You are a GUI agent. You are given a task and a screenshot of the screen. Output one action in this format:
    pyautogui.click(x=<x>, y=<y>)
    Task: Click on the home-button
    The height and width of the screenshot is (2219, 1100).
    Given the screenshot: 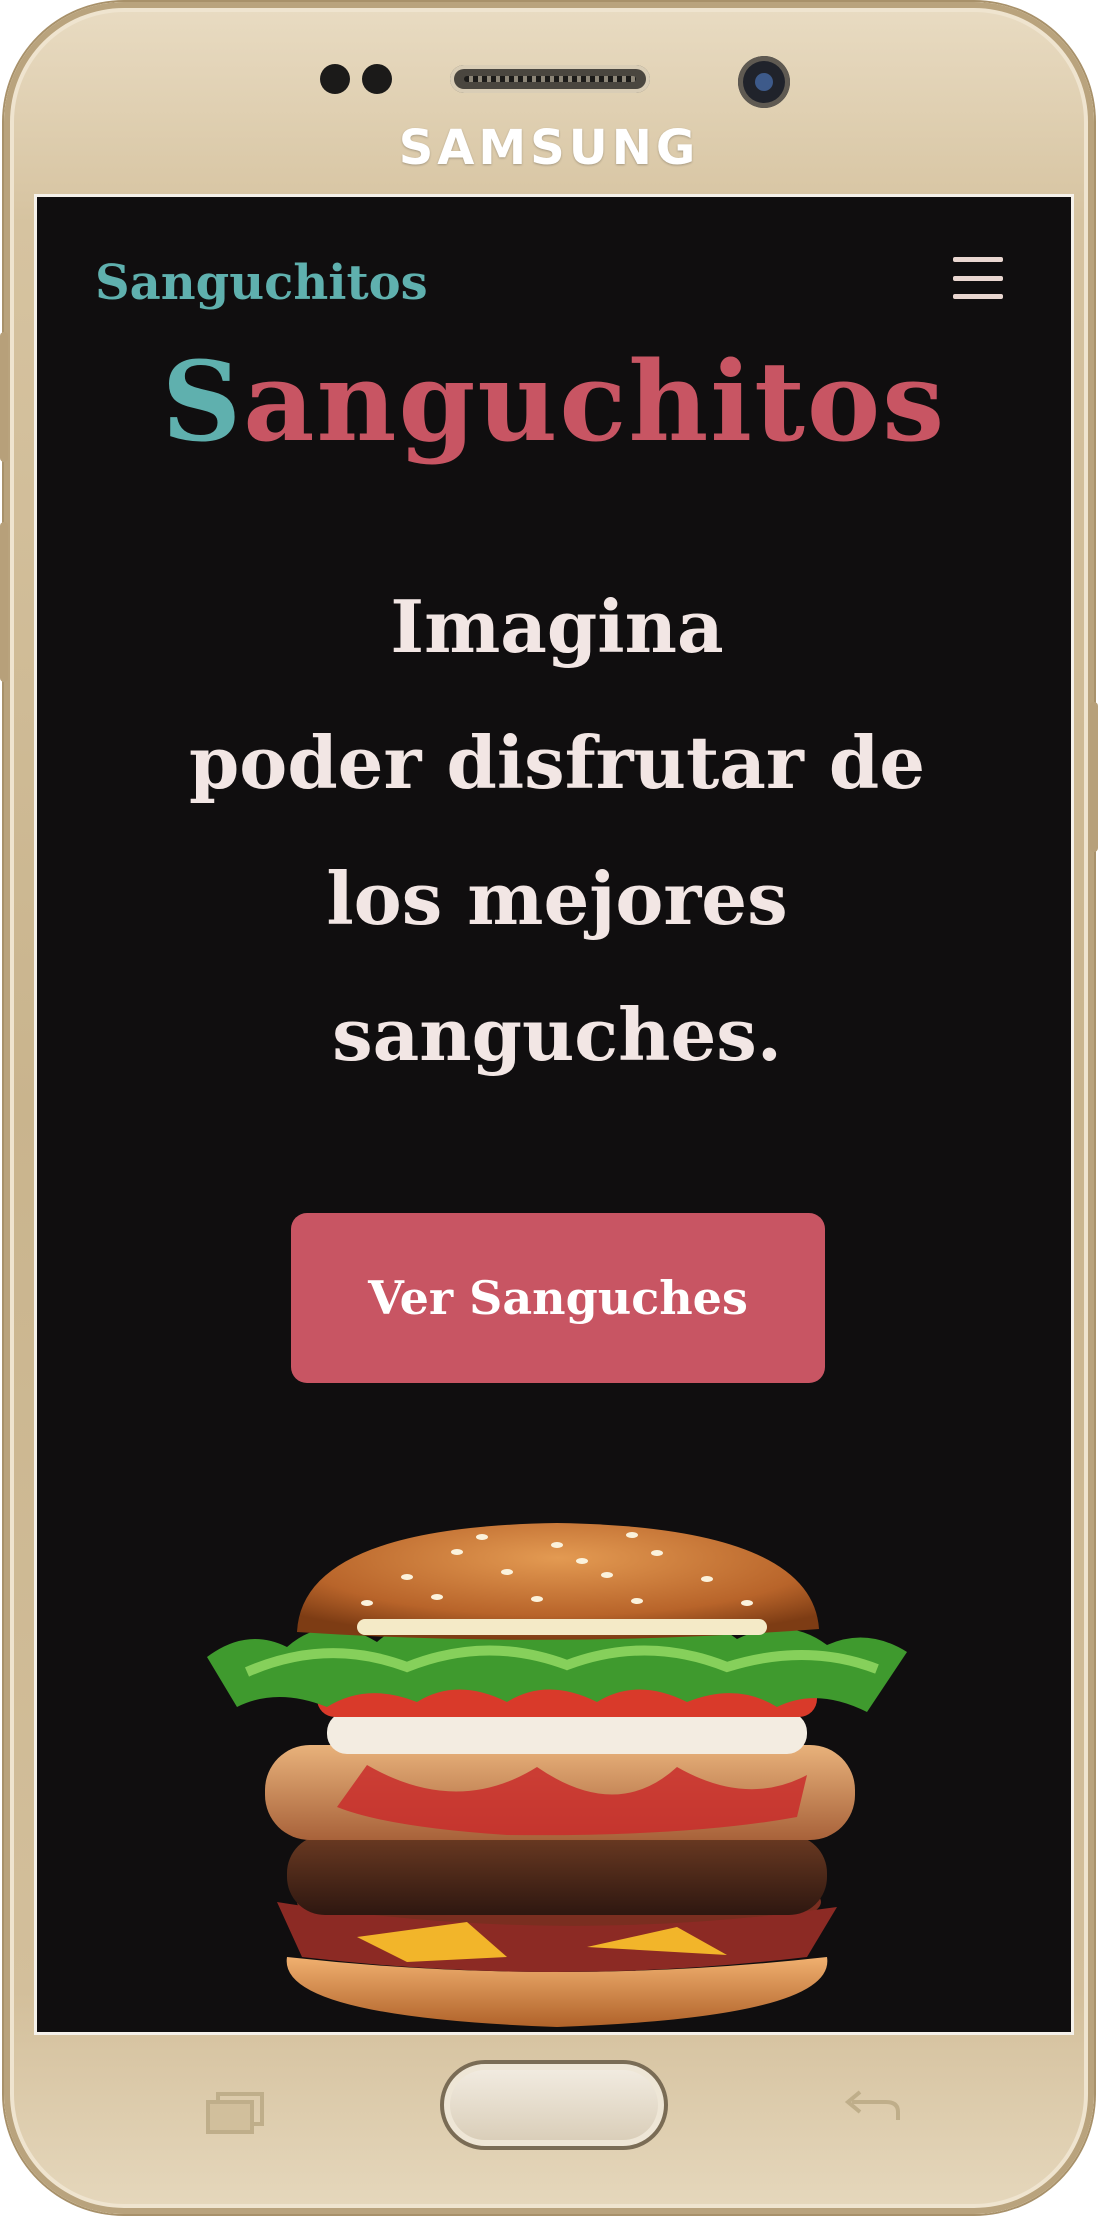 What is the action you would take?
    pyautogui.click(x=554, y=2105)
    